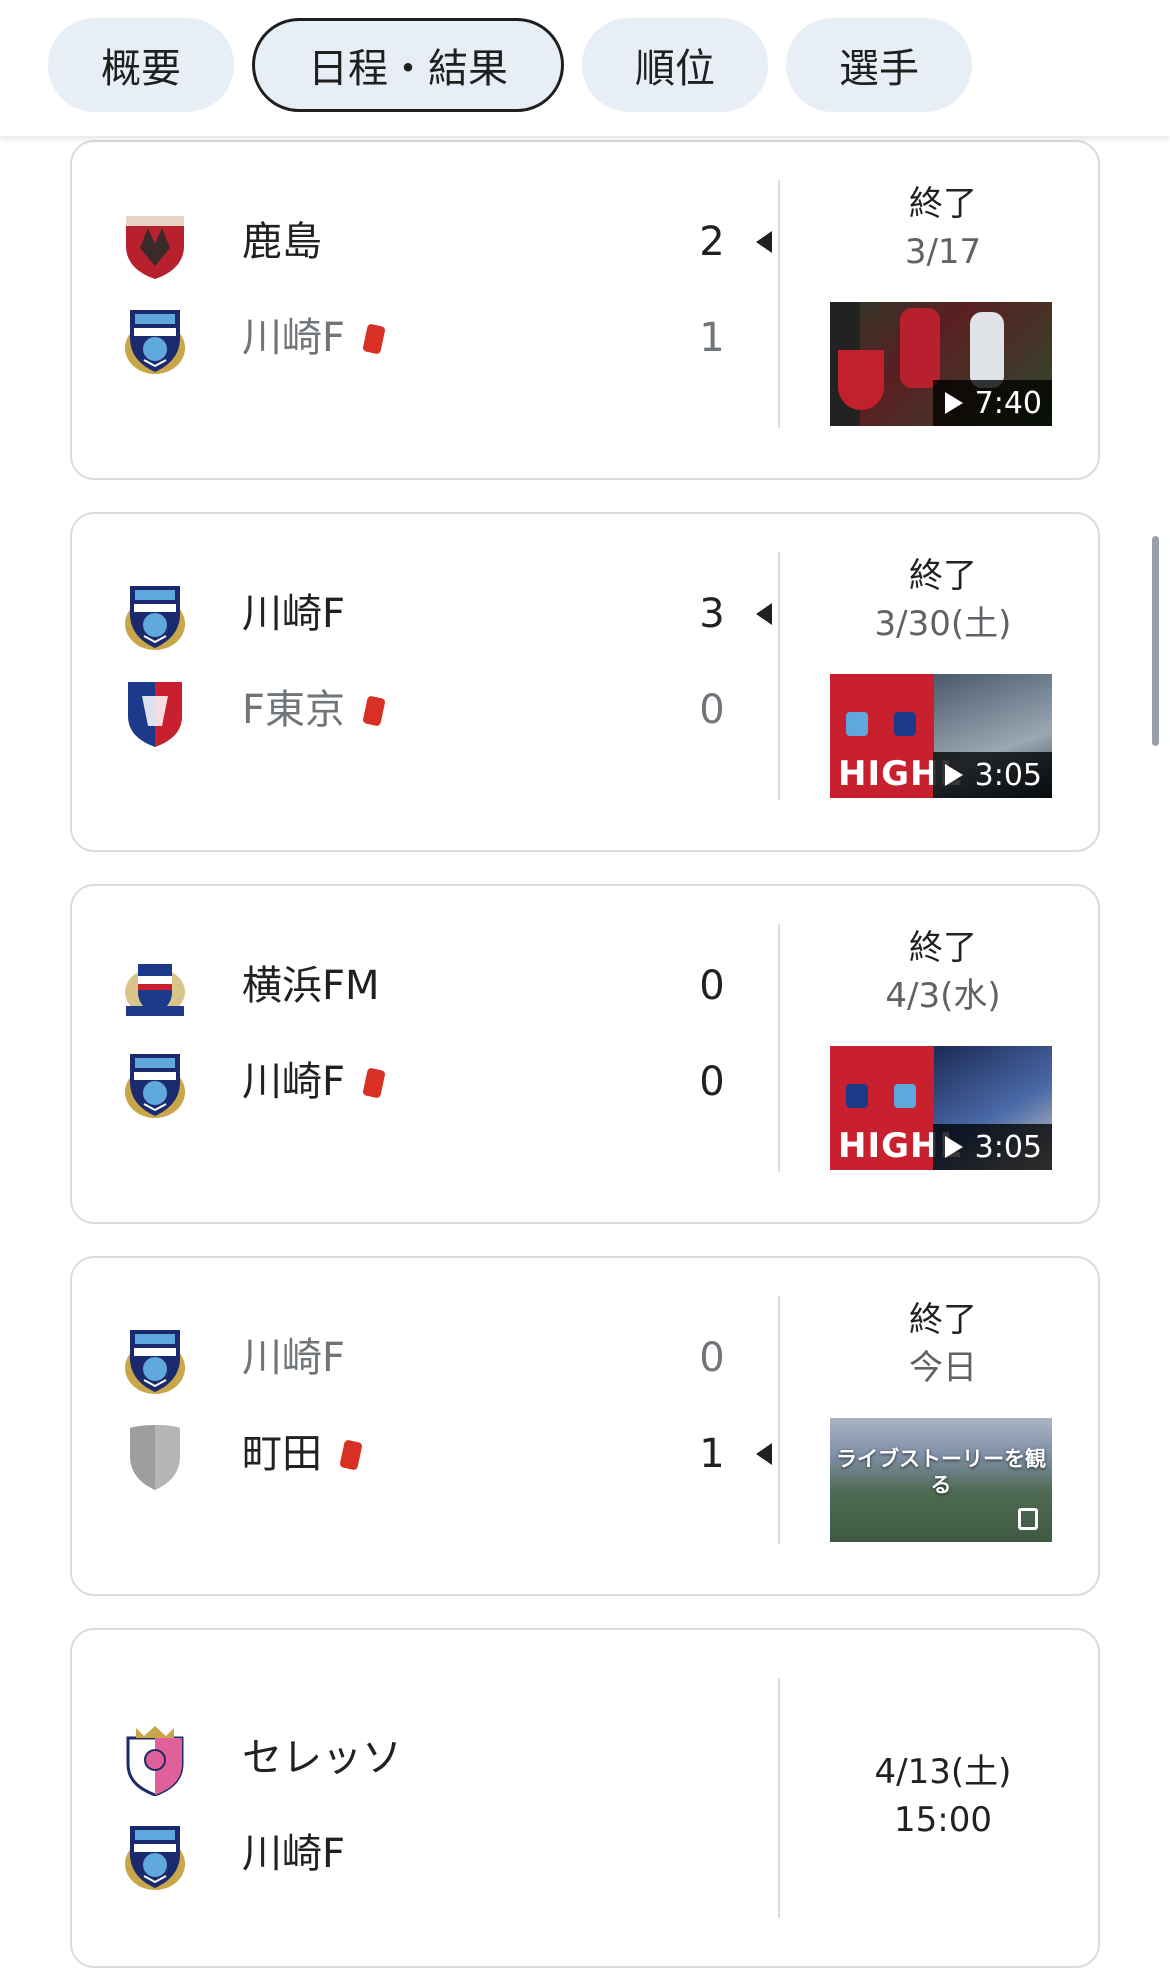 This screenshot has width=1170, height=1978. Describe the element at coordinates (941, 364) in the screenshot. I see `highlight-video-thumbnail: 7:40` at that location.